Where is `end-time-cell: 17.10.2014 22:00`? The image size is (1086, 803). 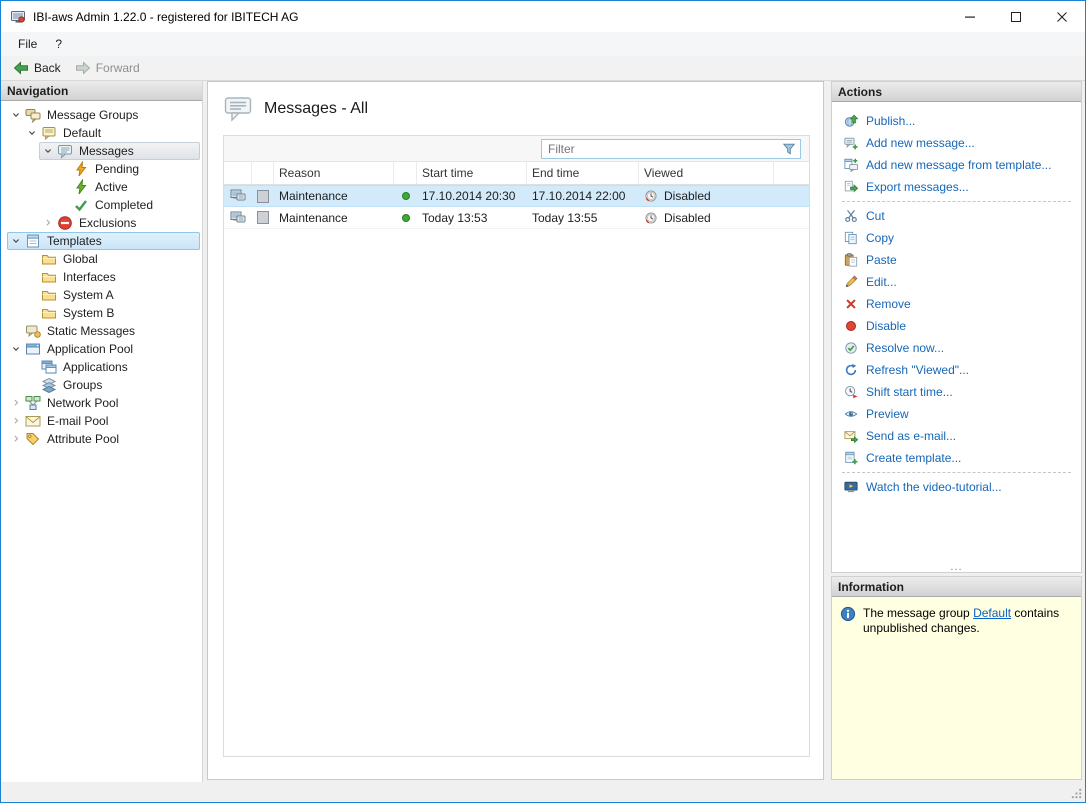 end-time-cell: 17.10.2014 22:00 is located at coordinates (579, 196).